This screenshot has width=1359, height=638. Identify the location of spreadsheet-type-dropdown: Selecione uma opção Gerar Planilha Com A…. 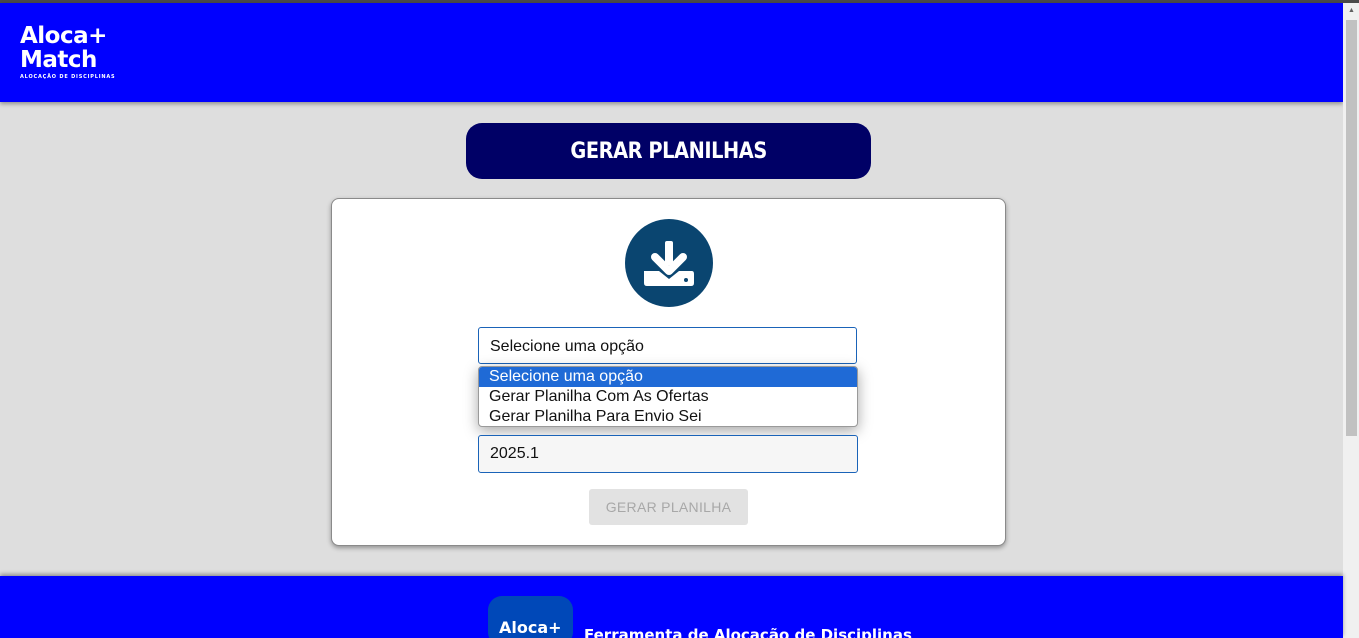
(668, 396).